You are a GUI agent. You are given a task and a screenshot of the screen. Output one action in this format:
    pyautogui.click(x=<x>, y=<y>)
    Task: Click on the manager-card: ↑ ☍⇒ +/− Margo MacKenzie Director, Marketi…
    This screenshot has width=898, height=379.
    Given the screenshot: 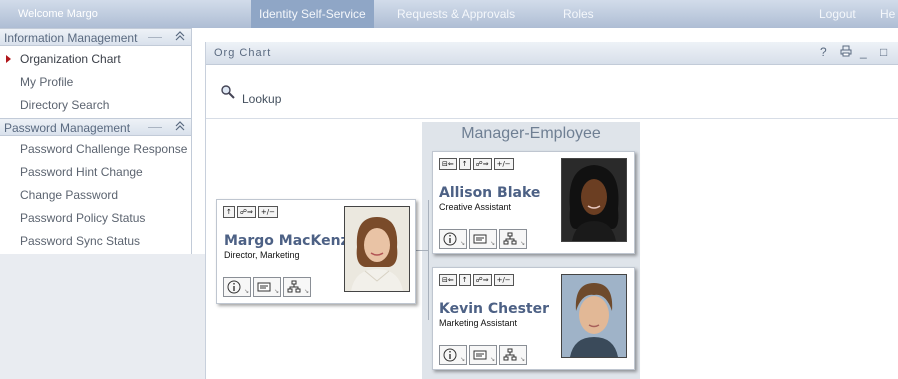 What is the action you would take?
    pyautogui.click(x=316, y=251)
    